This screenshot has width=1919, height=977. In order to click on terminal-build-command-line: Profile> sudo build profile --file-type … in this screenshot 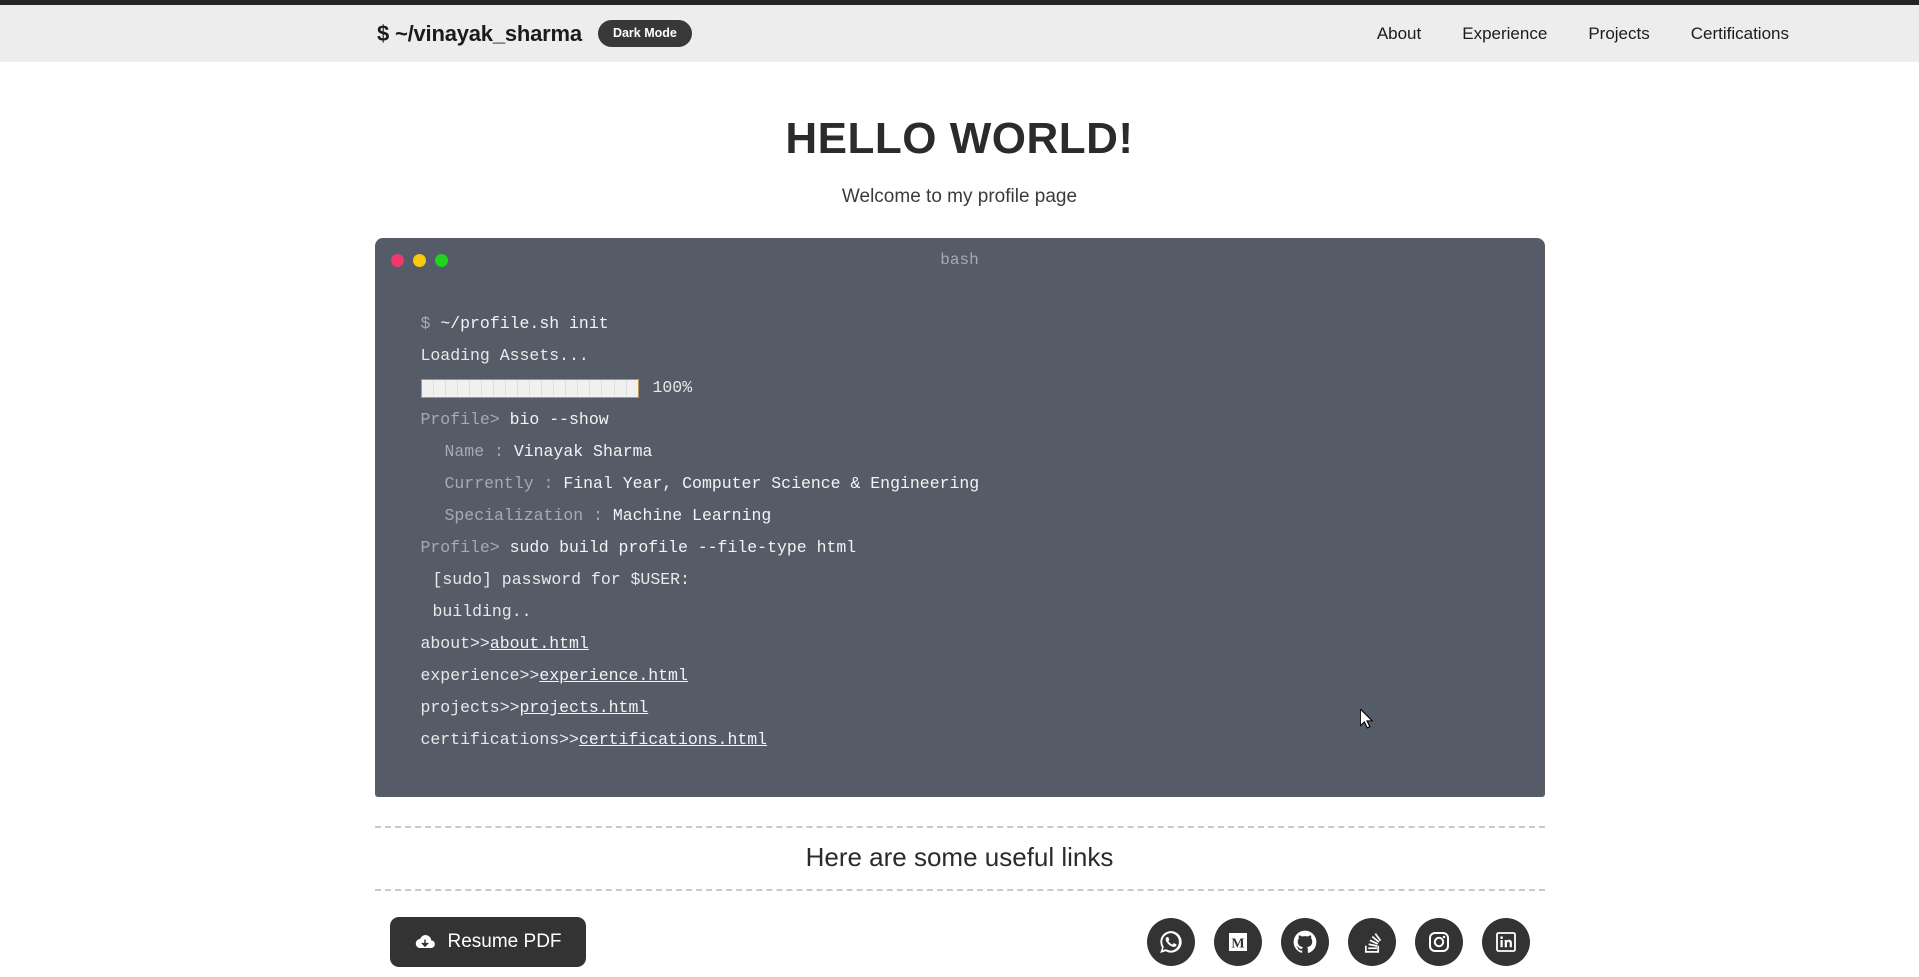, I will do `click(960, 548)`.